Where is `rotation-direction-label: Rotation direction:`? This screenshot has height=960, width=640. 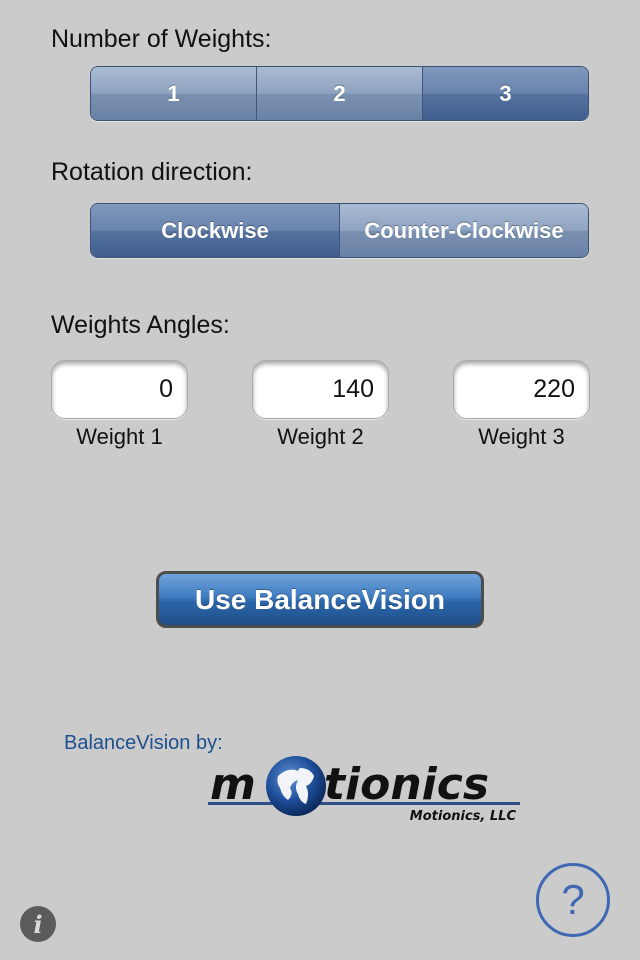 rotation-direction-label: Rotation direction: is located at coordinates (152, 172).